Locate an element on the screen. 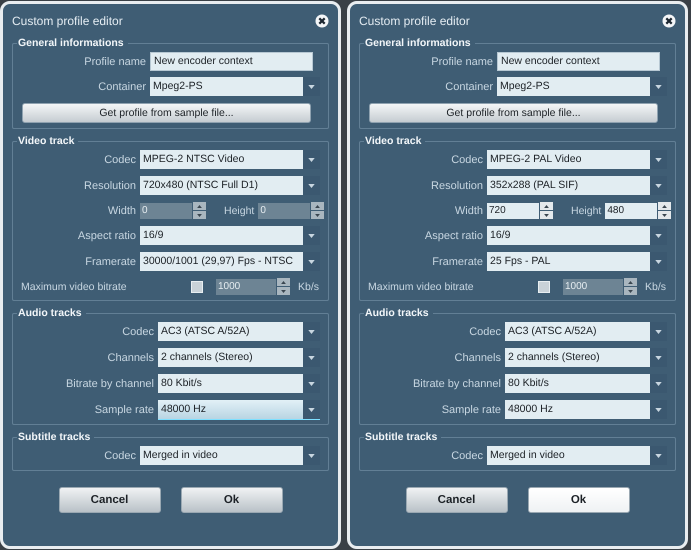 This screenshot has width=691, height=550. section-title: Subtitle tracks is located at coordinates (401, 437).